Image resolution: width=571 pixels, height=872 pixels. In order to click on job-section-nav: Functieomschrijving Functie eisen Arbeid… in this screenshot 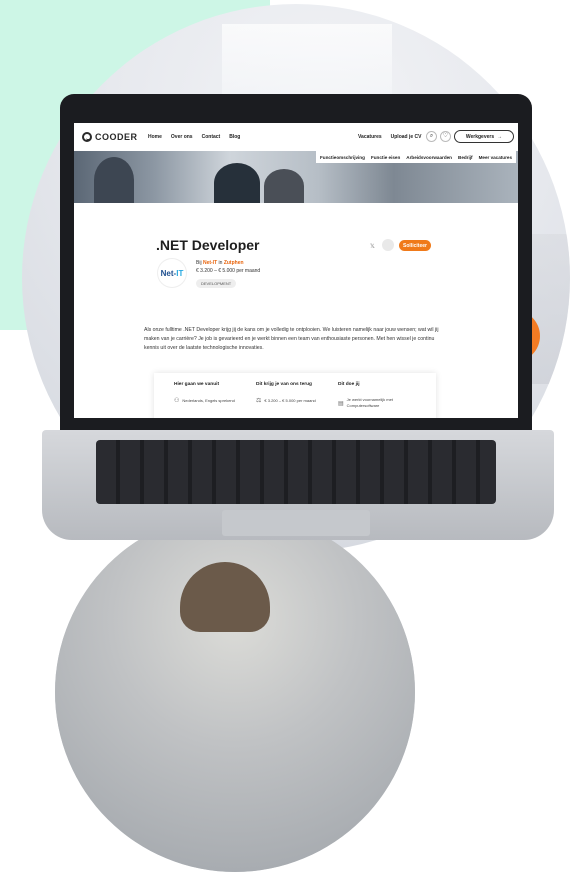, I will do `click(416, 157)`.